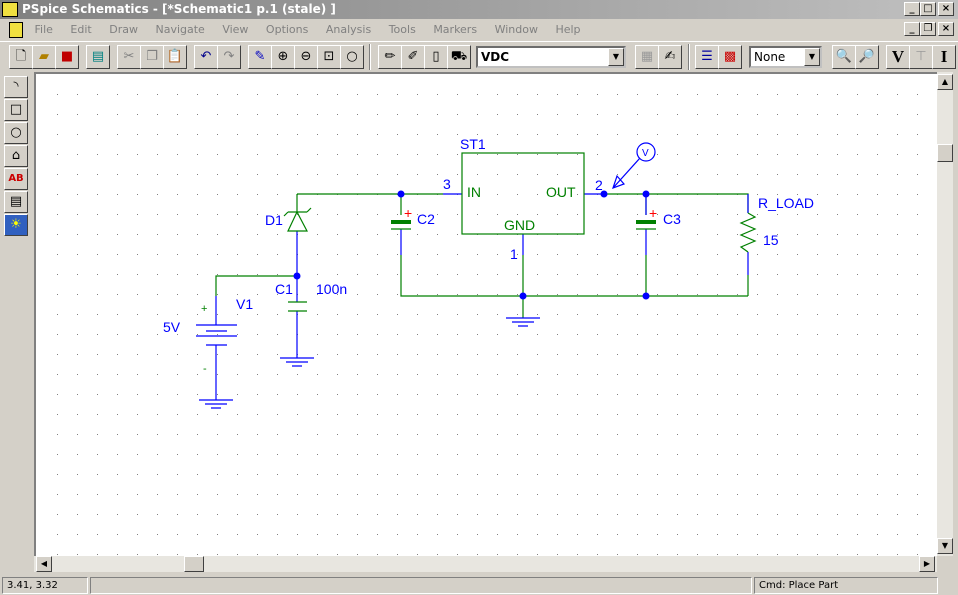  Describe the element at coordinates (216, 335) in the screenshot. I see `v1-battery` at that location.